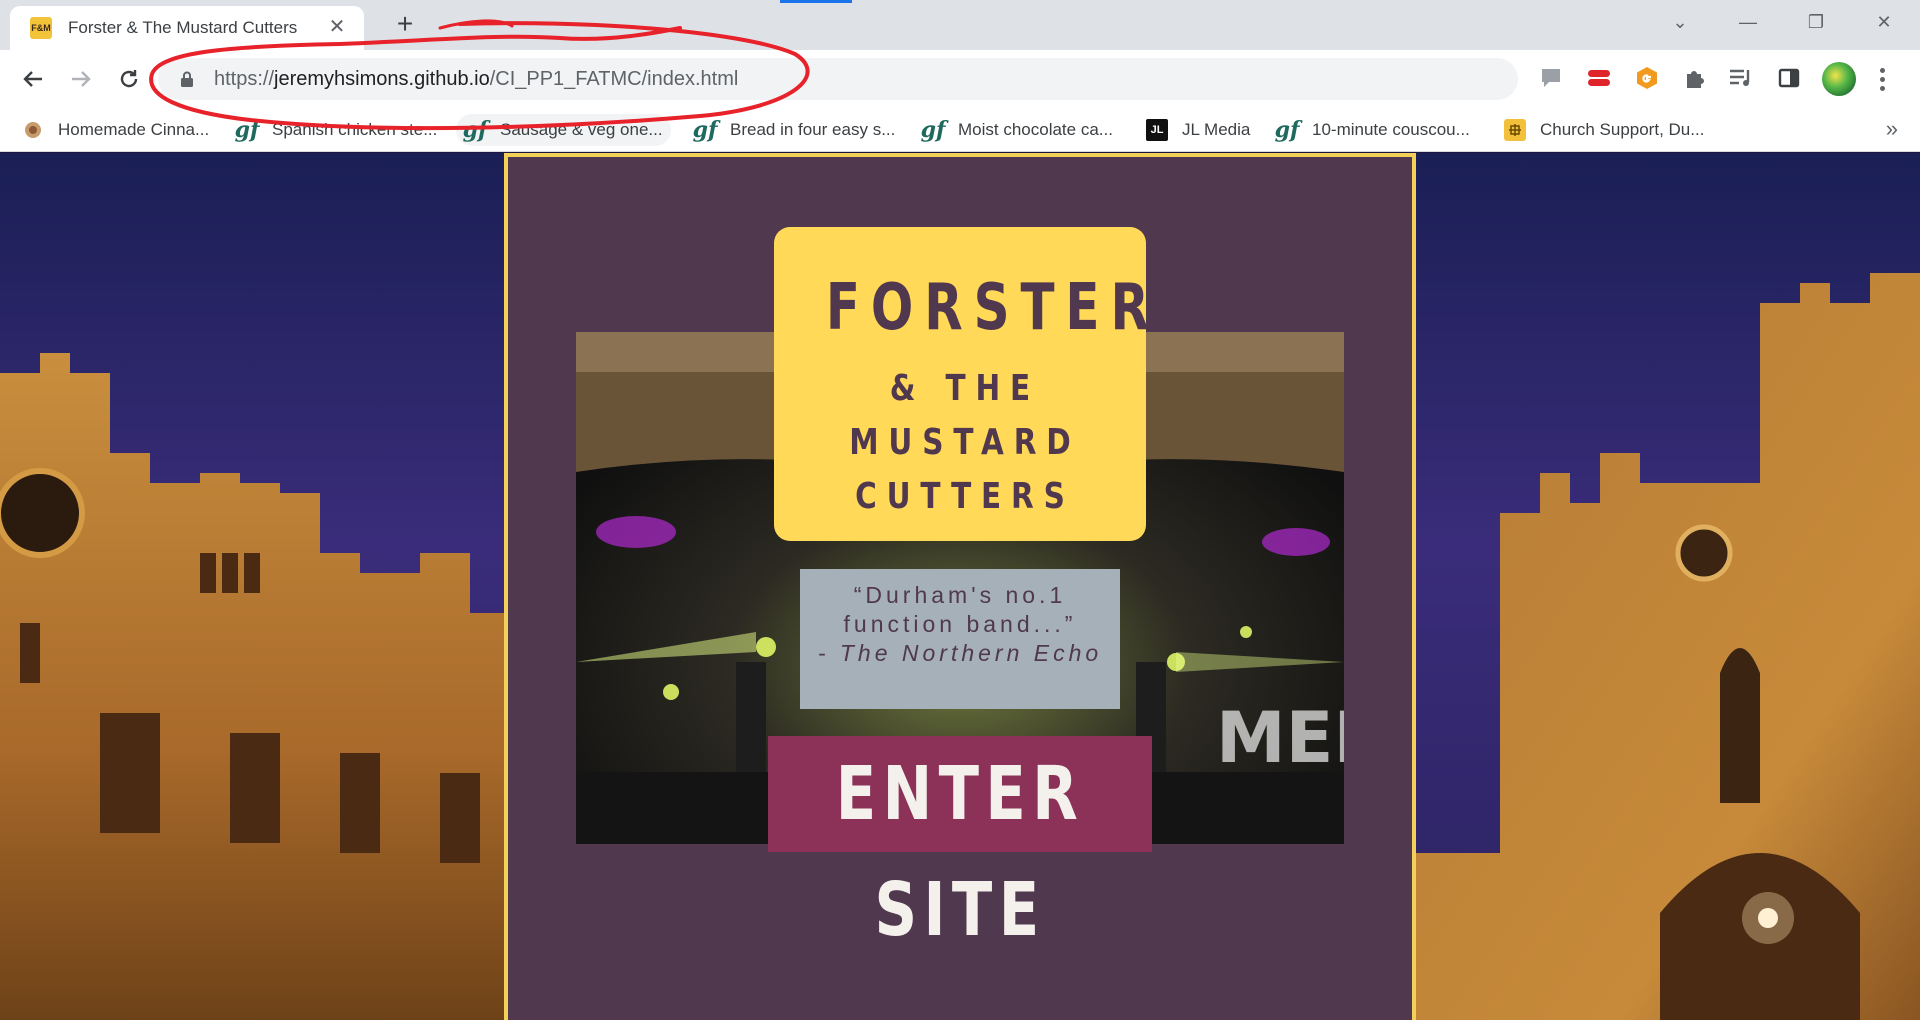 The height and width of the screenshot is (1020, 1920). I want to click on close-window-button: ✕, so click(1884, 22).